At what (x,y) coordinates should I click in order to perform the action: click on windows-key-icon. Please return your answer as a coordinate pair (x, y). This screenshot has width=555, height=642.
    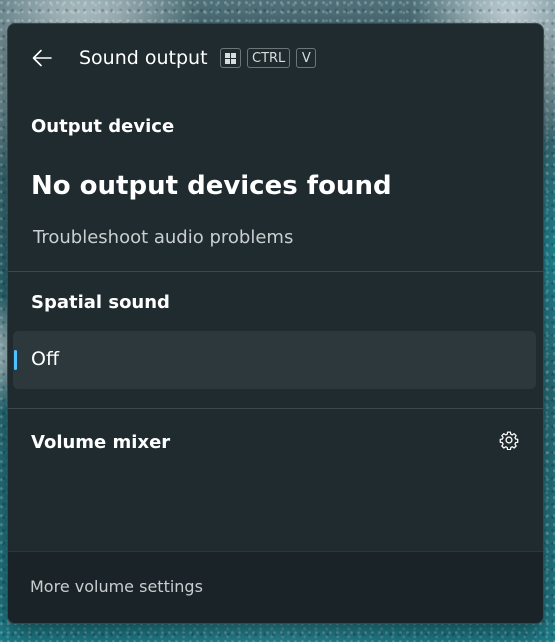
    Looking at the image, I should click on (230, 58).